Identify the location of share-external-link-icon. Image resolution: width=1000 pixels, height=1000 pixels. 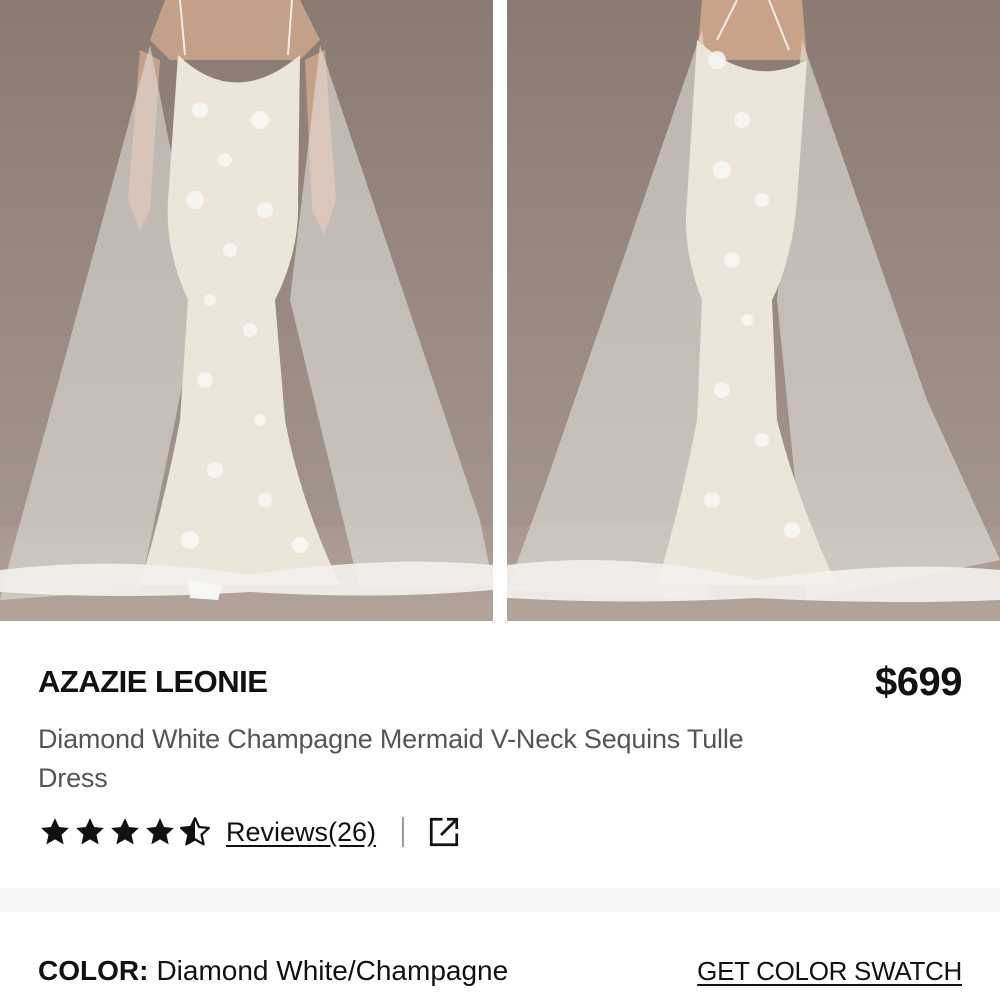
(444, 832).